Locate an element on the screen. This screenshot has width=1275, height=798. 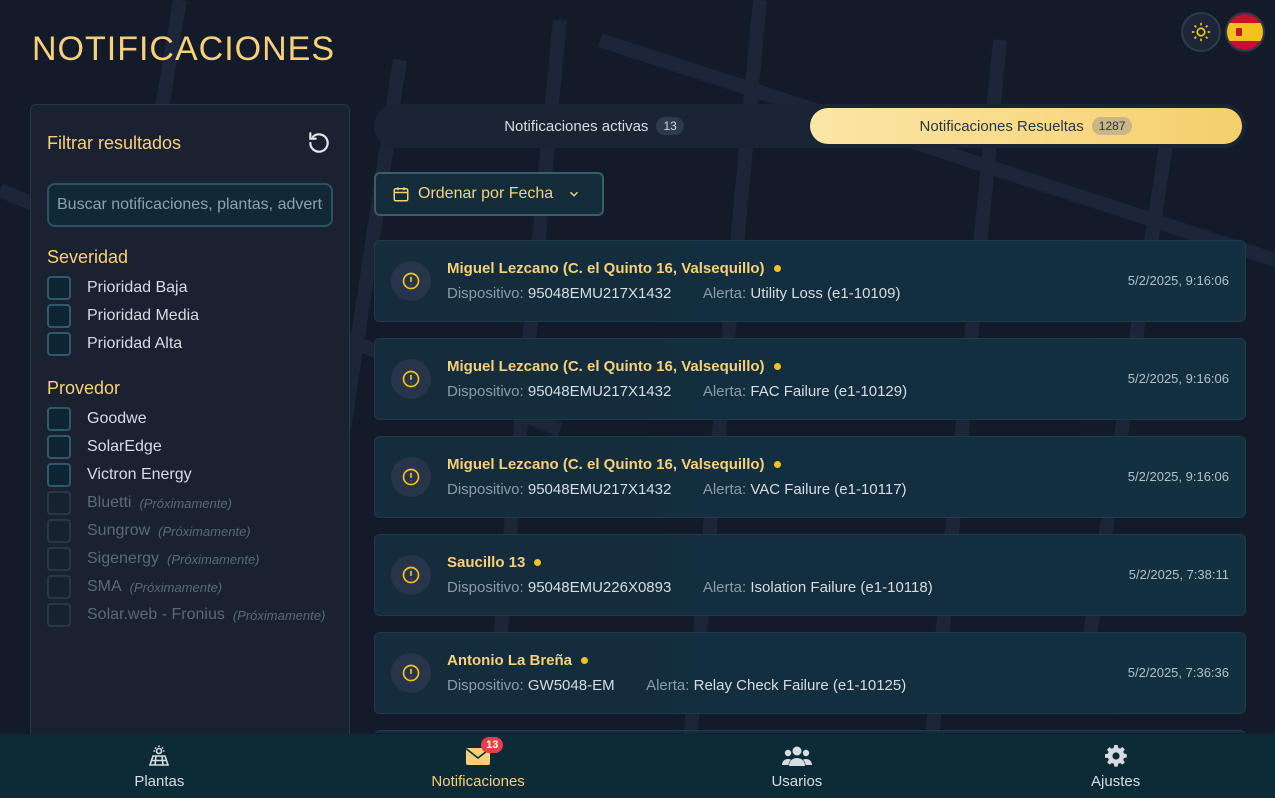
language-button is located at coordinates (1245, 32).